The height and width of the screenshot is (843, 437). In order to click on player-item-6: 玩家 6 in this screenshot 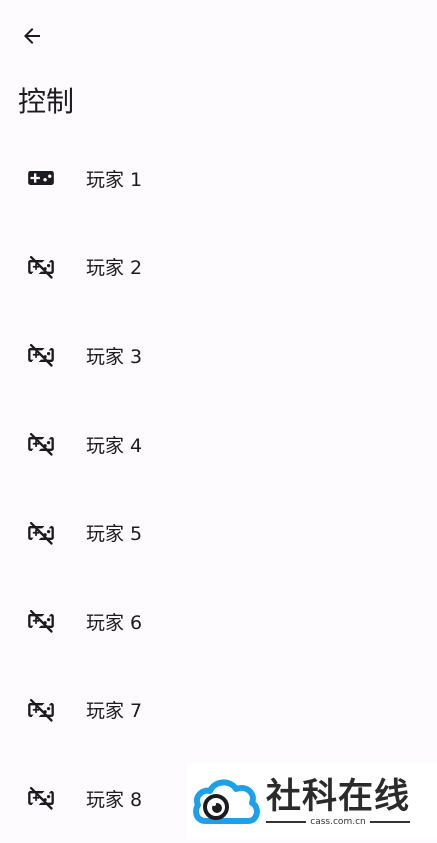, I will do `click(218, 621)`.